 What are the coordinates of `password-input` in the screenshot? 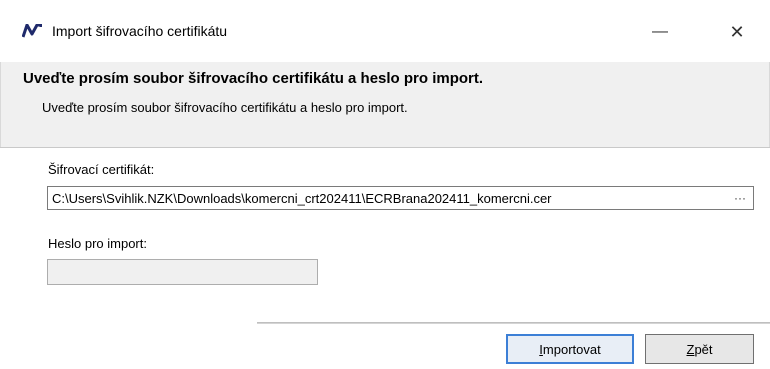 It's located at (182, 272).